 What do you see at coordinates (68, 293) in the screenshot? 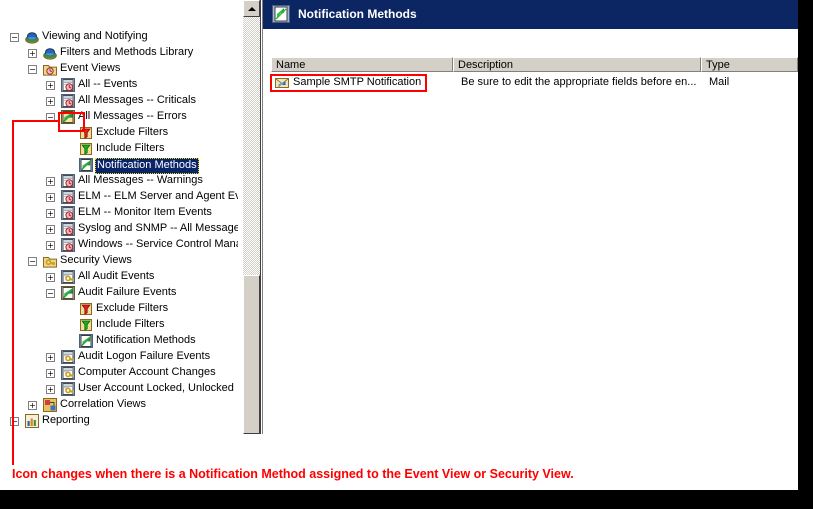
I see `security-view-notified-icon` at bounding box center [68, 293].